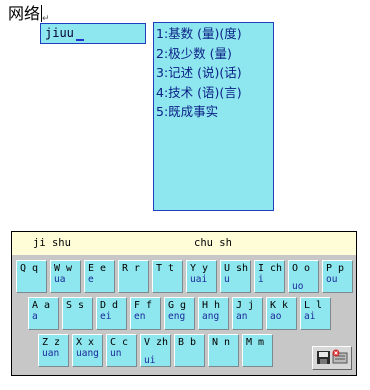  Describe the element at coordinates (211, 316) in the screenshot. I see `key-final-label: ang` at that location.